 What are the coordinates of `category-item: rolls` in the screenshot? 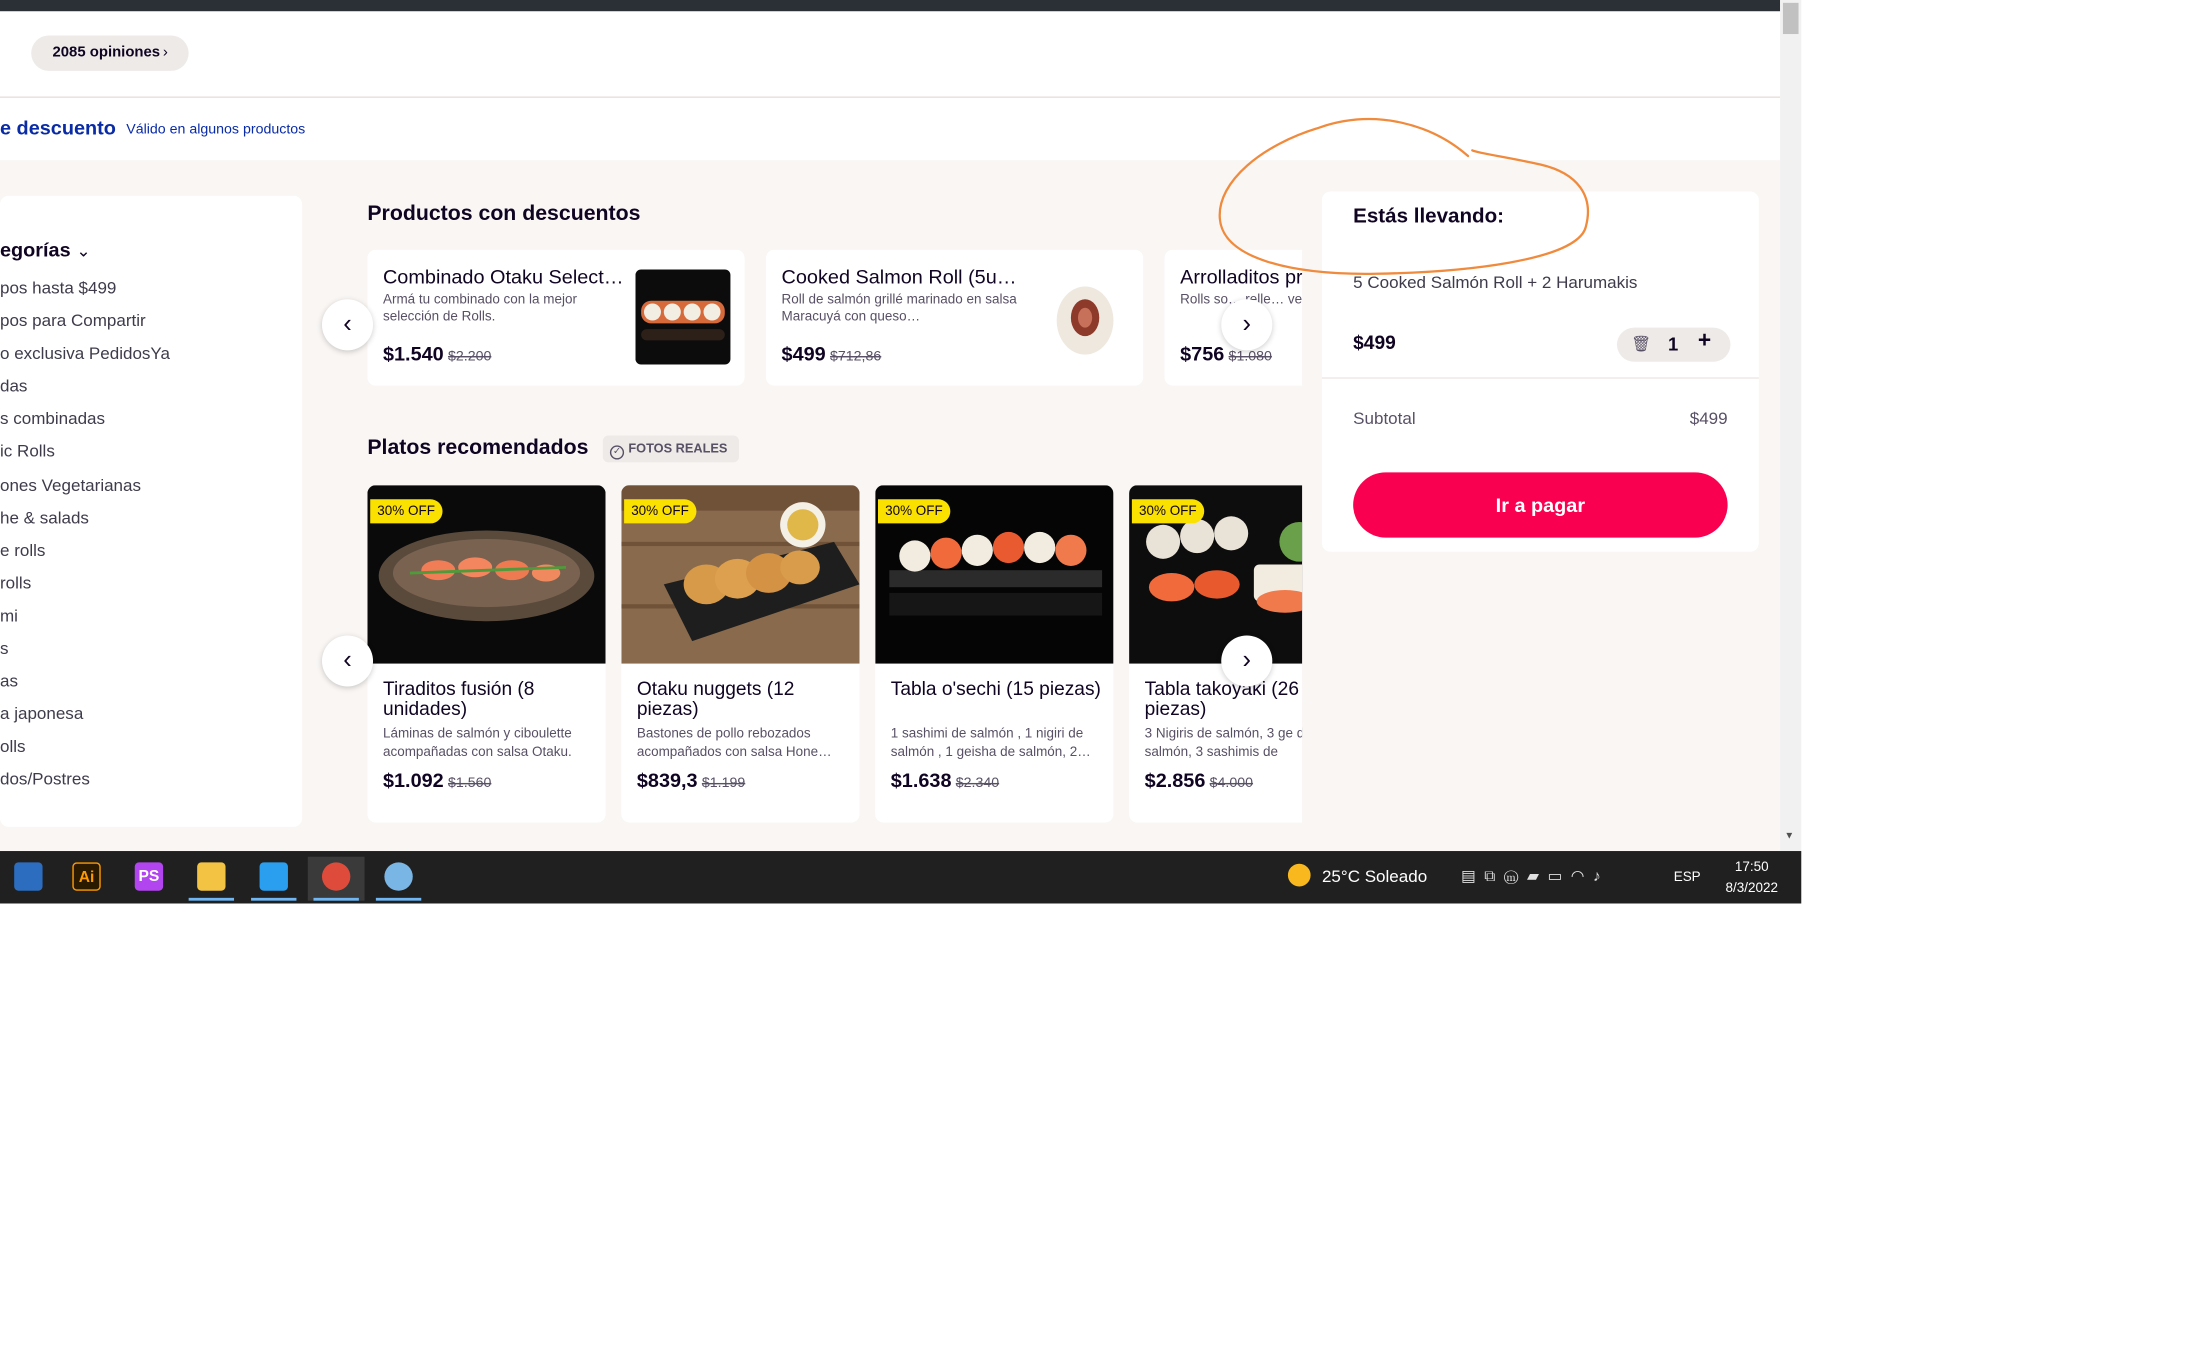 It's located at (85, 583).